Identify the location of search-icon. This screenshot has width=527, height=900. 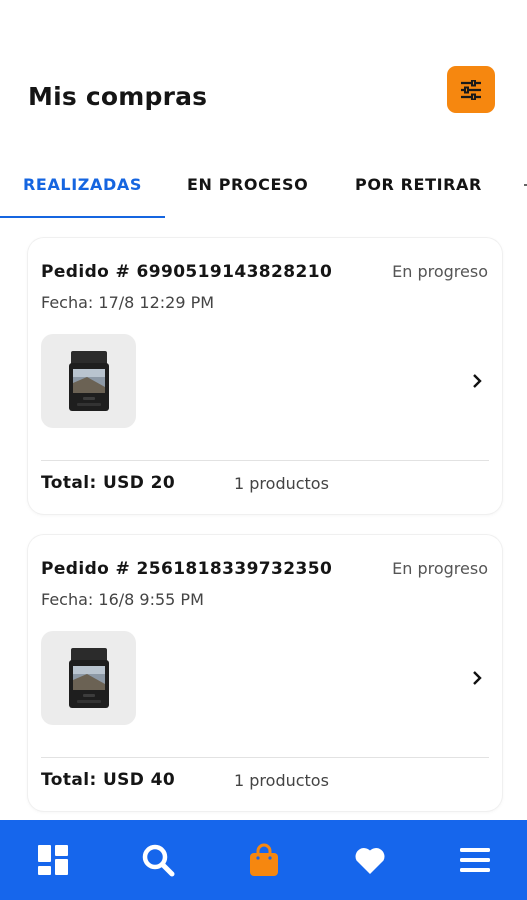
(158, 860).